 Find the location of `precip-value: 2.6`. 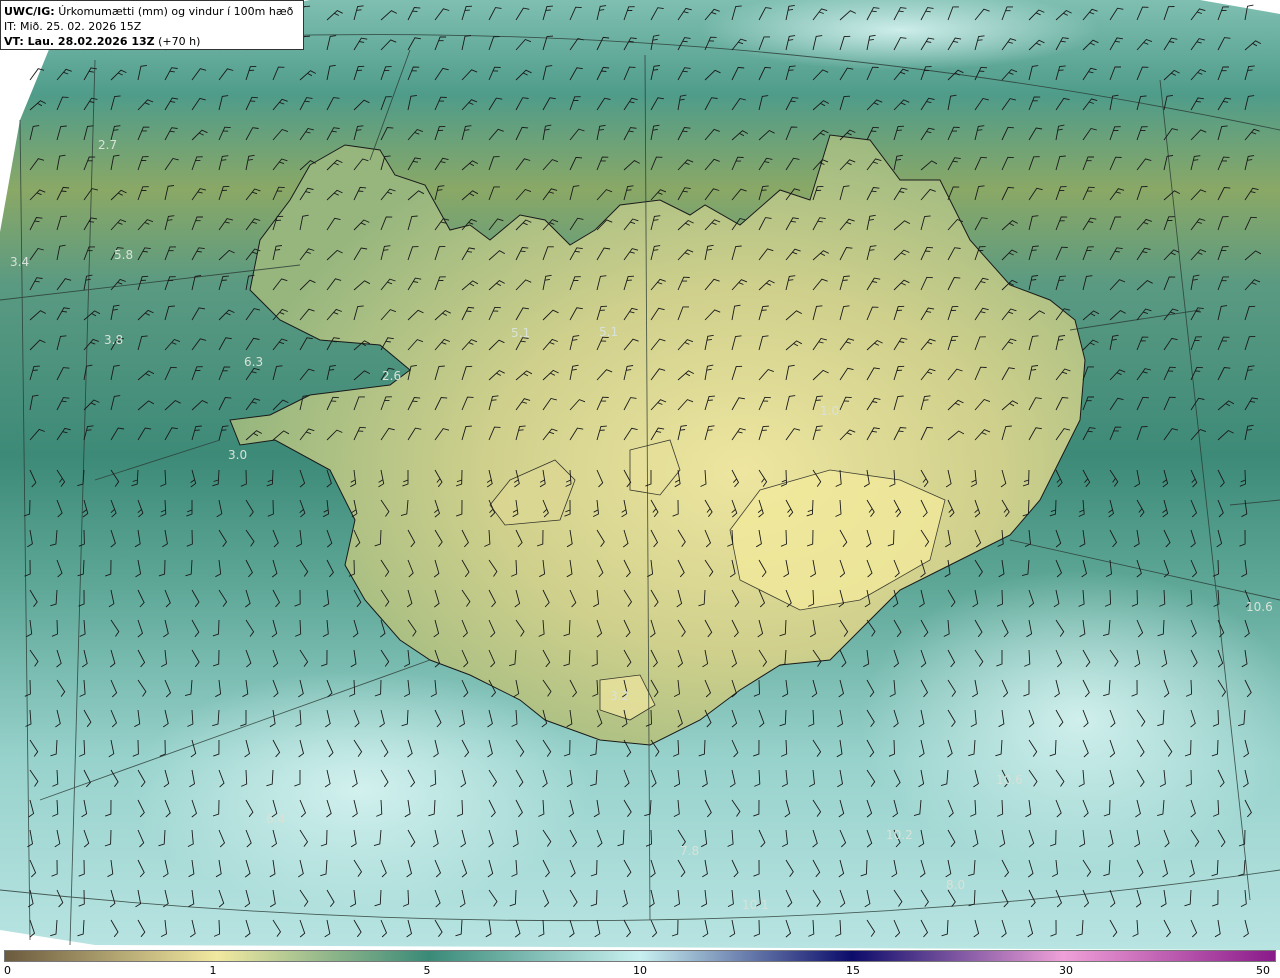

precip-value: 2.6 is located at coordinates (391, 376).